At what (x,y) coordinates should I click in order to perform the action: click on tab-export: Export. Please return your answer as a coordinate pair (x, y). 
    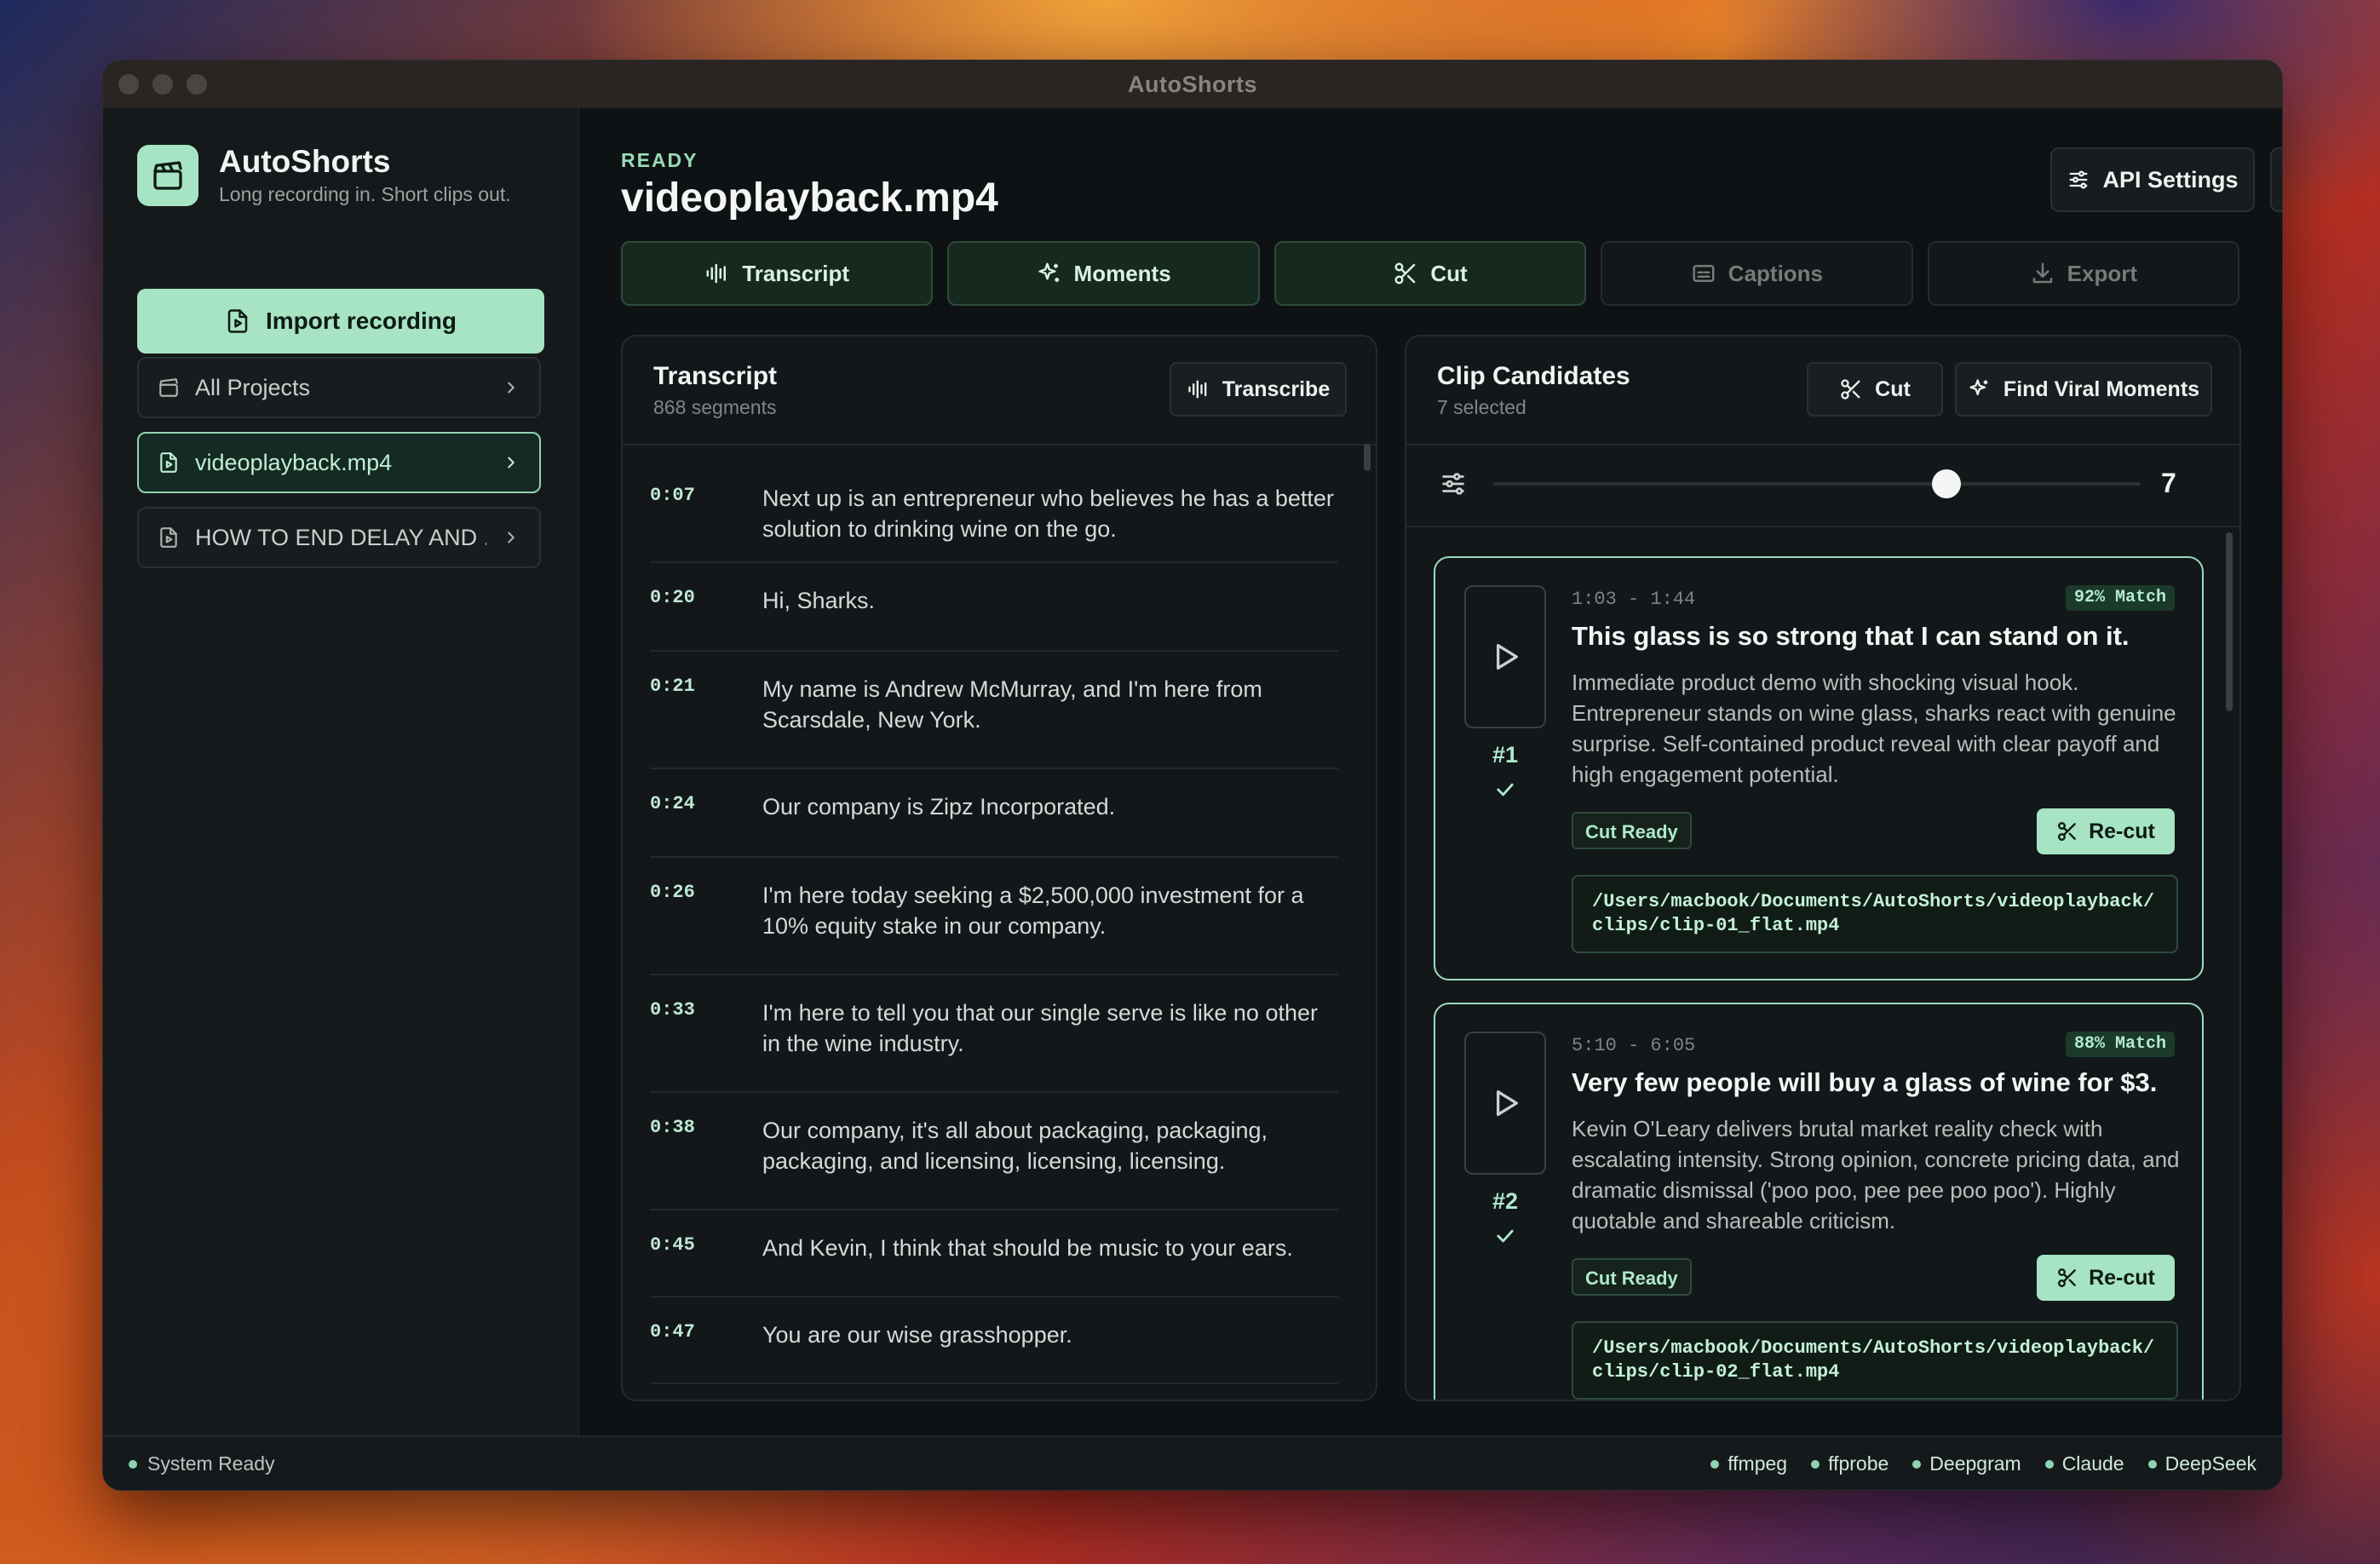
    Looking at the image, I should click on (2083, 273).